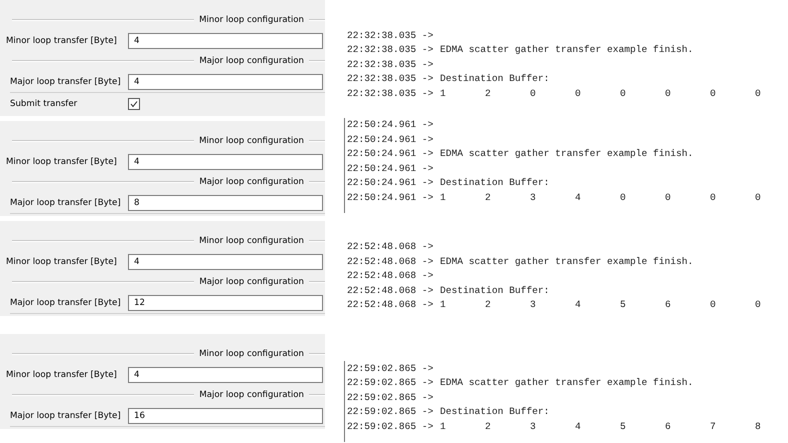 The width and height of the screenshot is (788, 443). What do you see at coordinates (225, 202) in the screenshot?
I see `input-field: 8` at bounding box center [225, 202].